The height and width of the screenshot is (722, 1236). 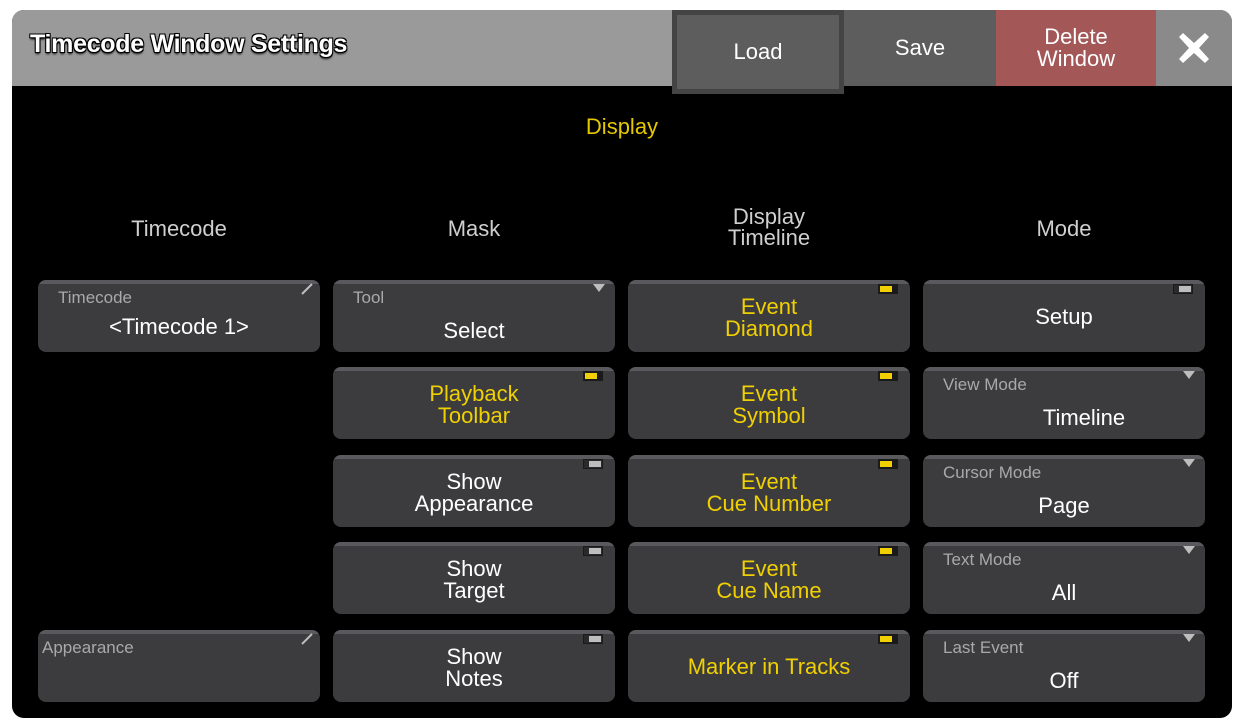 I want to click on show-target-label: Show Target, so click(x=474, y=579).